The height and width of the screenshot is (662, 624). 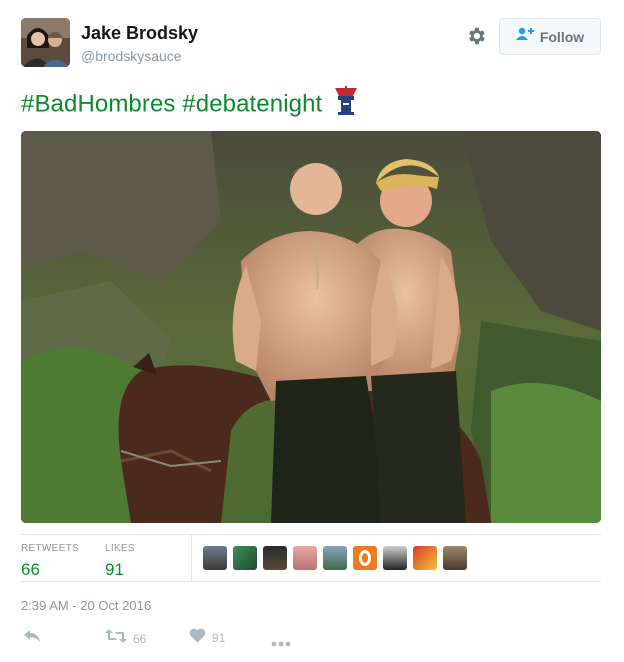 I want to click on heart-icon, so click(x=197, y=638).